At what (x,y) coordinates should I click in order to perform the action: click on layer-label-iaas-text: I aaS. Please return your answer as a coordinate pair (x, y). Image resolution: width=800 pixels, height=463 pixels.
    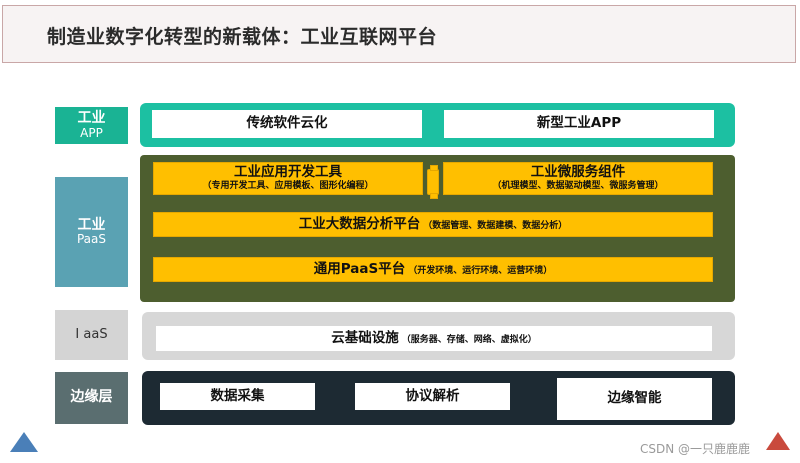
    Looking at the image, I should click on (91, 334).